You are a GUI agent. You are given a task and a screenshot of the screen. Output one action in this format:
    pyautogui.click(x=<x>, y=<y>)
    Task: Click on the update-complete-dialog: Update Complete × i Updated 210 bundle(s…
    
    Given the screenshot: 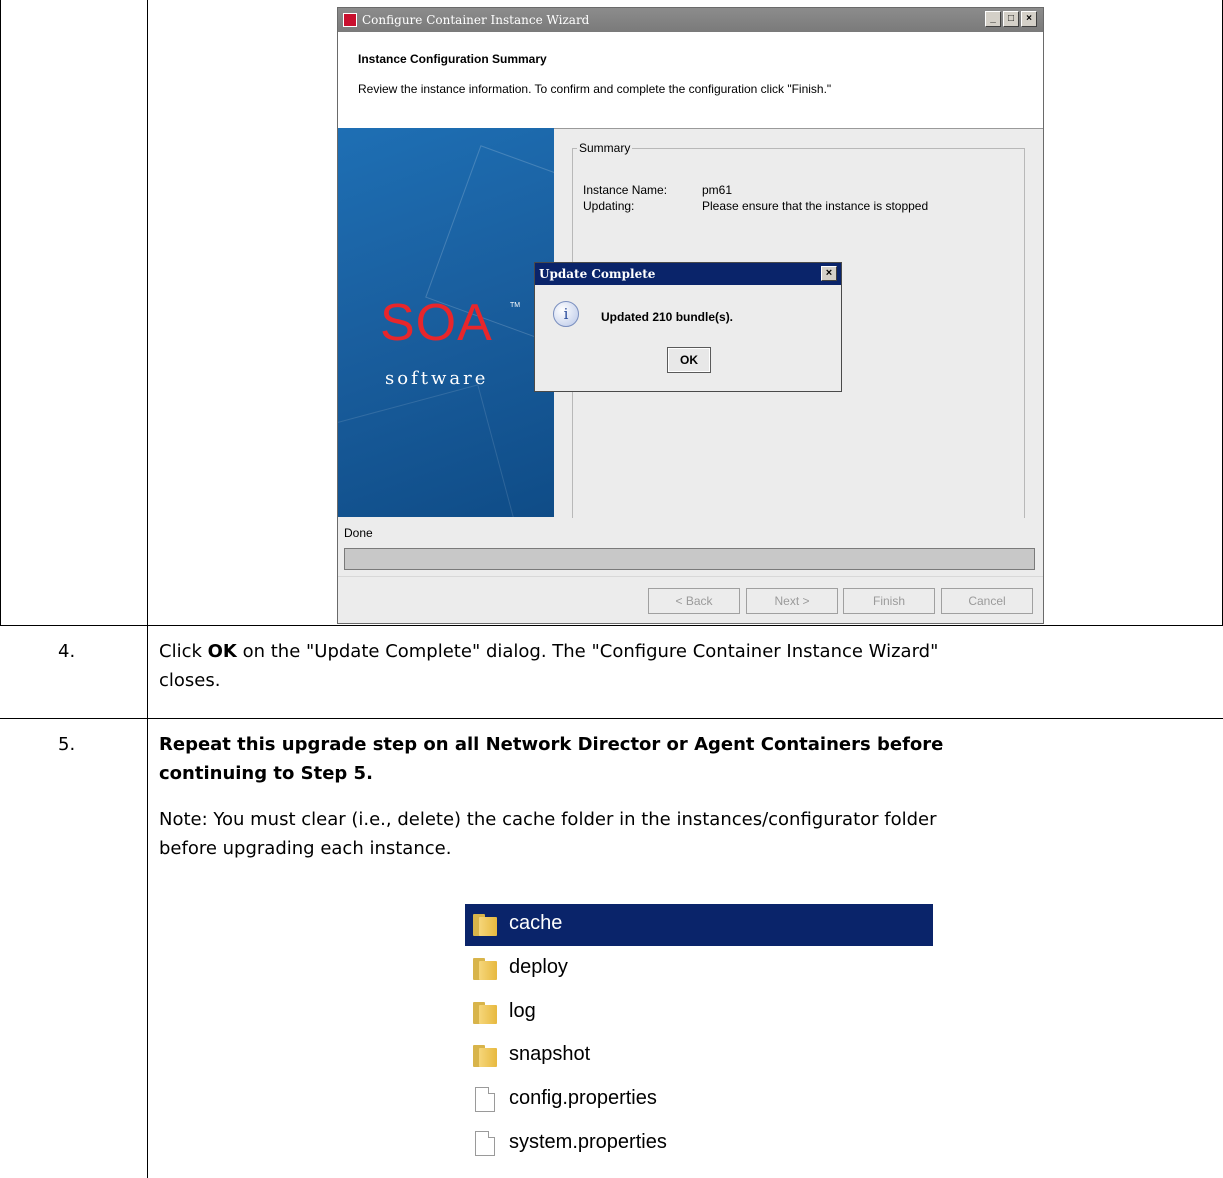 What is the action you would take?
    pyautogui.click(x=688, y=327)
    